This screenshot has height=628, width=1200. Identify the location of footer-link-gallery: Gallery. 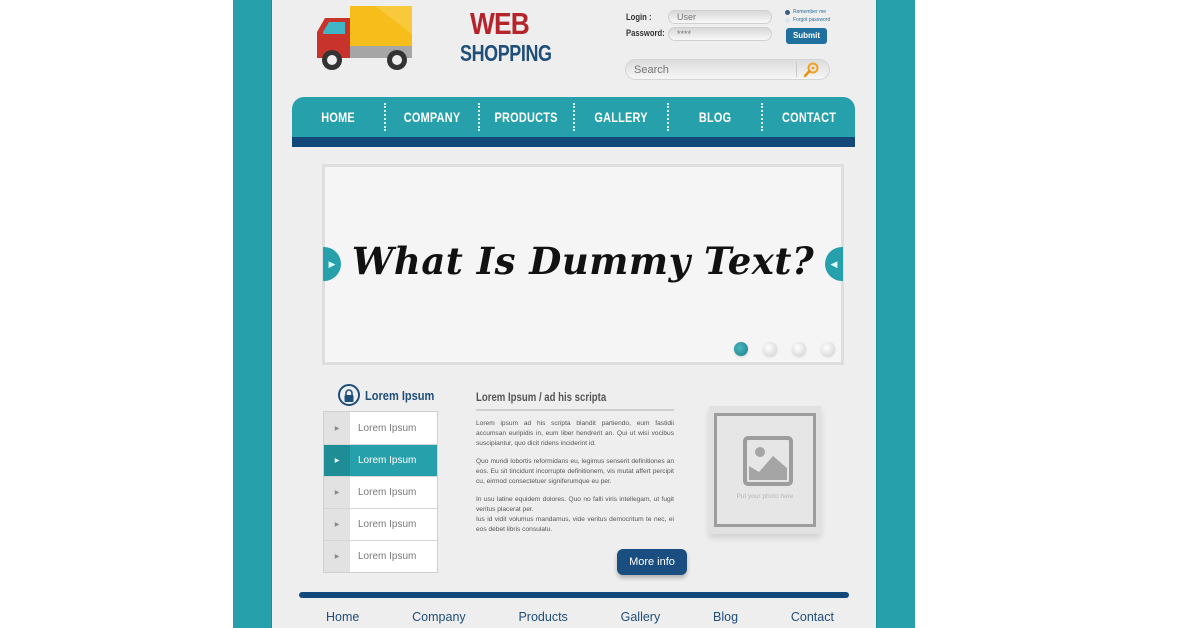
(641, 617).